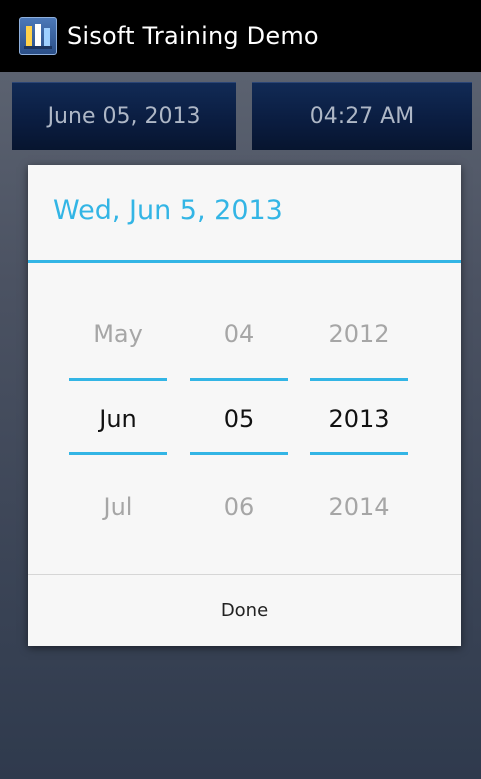 This screenshot has height=779, width=481. I want to click on day-selection-line-bottom, so click(239, 453).